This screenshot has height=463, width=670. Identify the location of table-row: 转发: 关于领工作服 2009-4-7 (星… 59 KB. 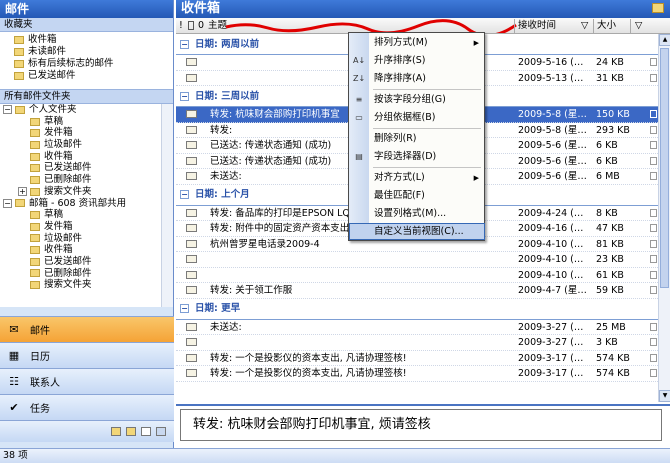
(417, 291).